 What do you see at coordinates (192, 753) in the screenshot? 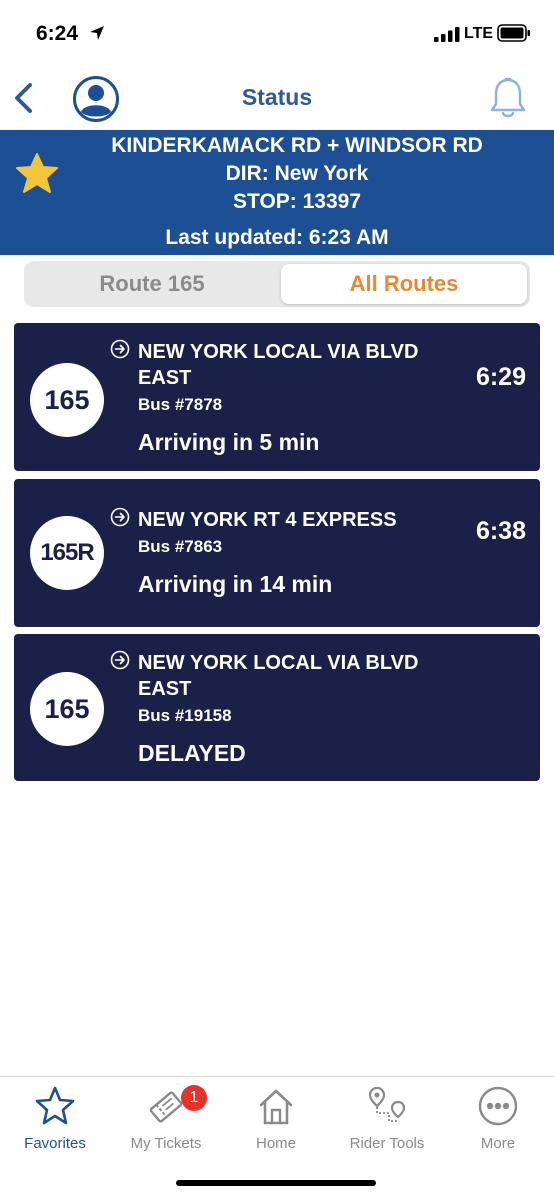
I see `arrival-status: DELAYED` at bounding box center [192, 753].